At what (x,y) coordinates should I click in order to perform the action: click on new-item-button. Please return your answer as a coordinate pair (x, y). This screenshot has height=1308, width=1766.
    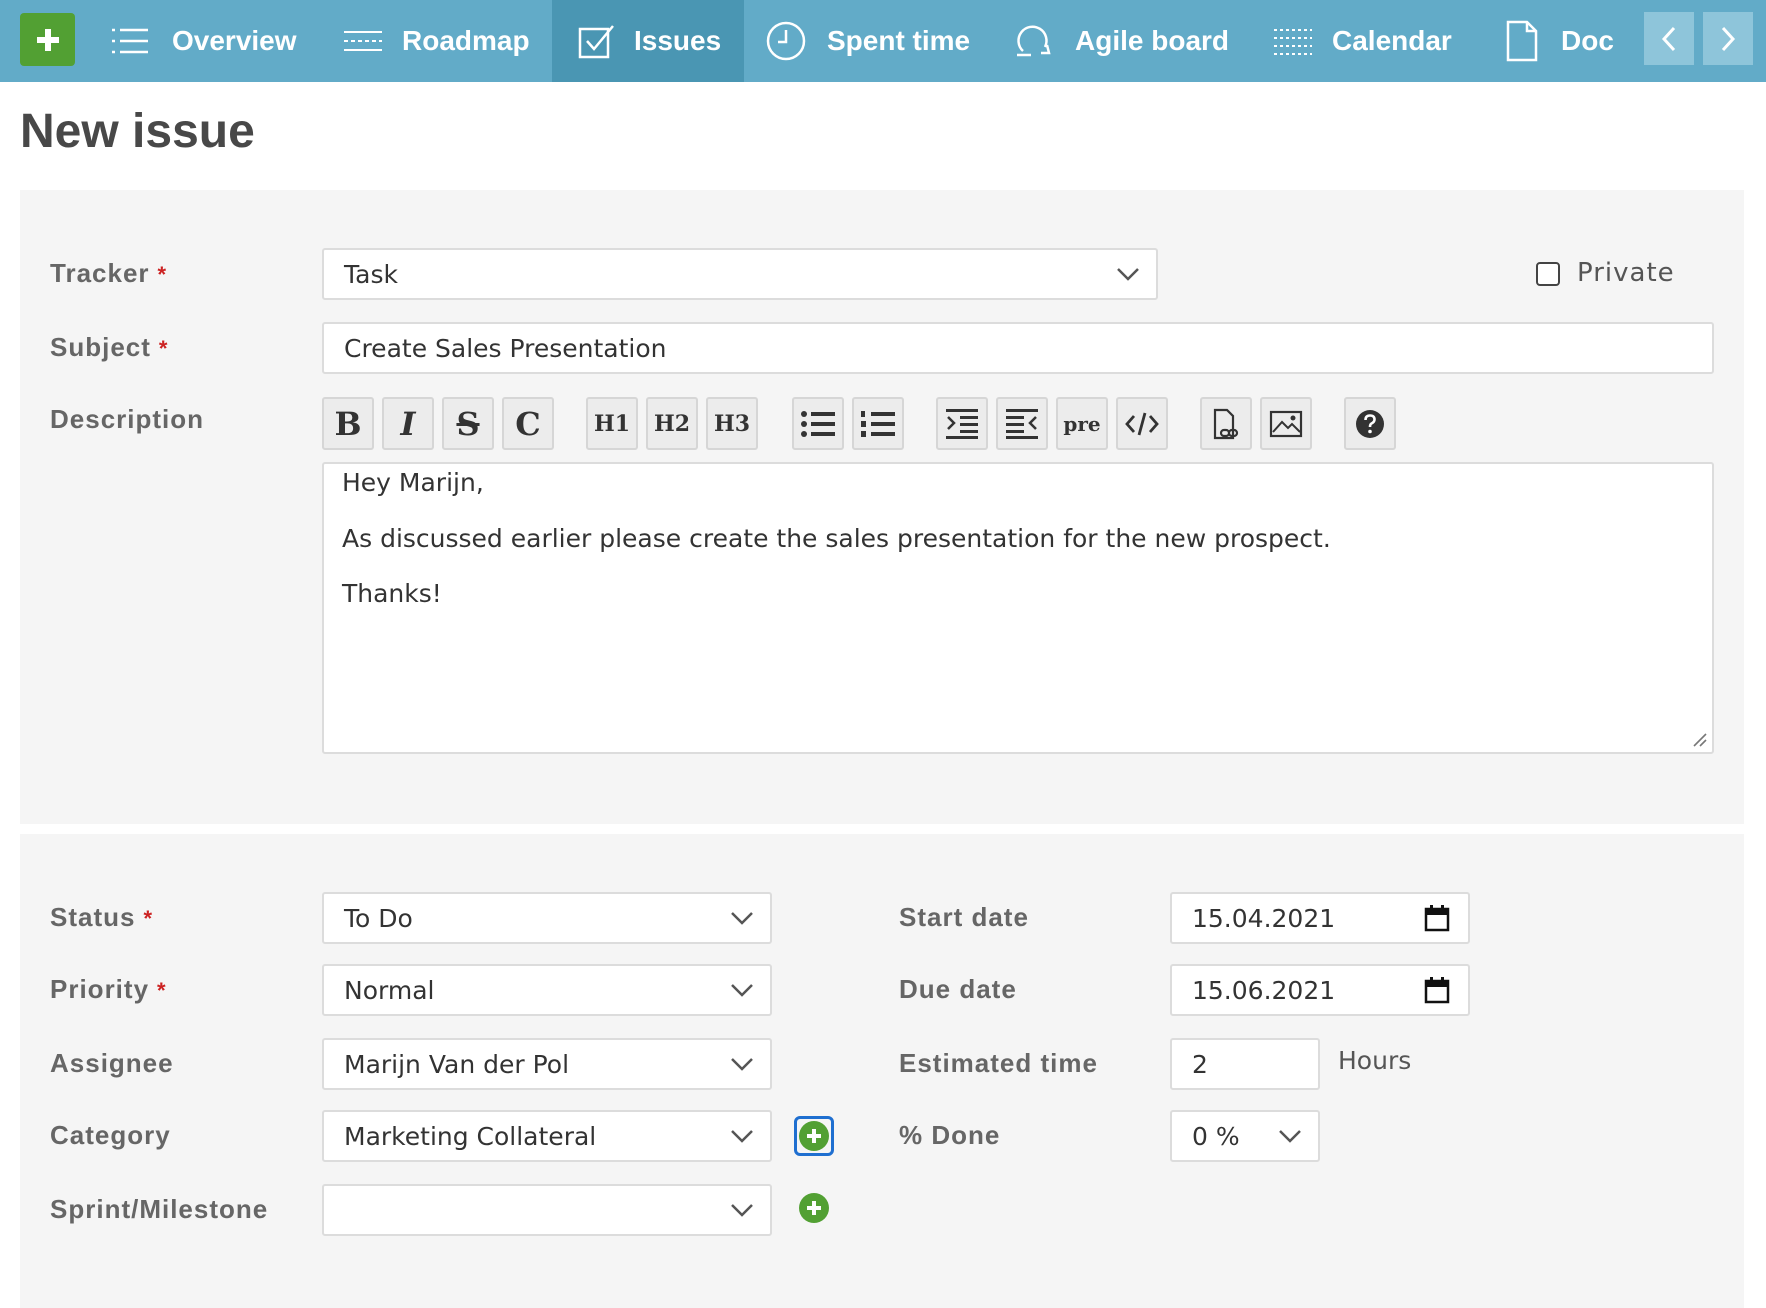
    Looking at the image, I should click on (47, 39).